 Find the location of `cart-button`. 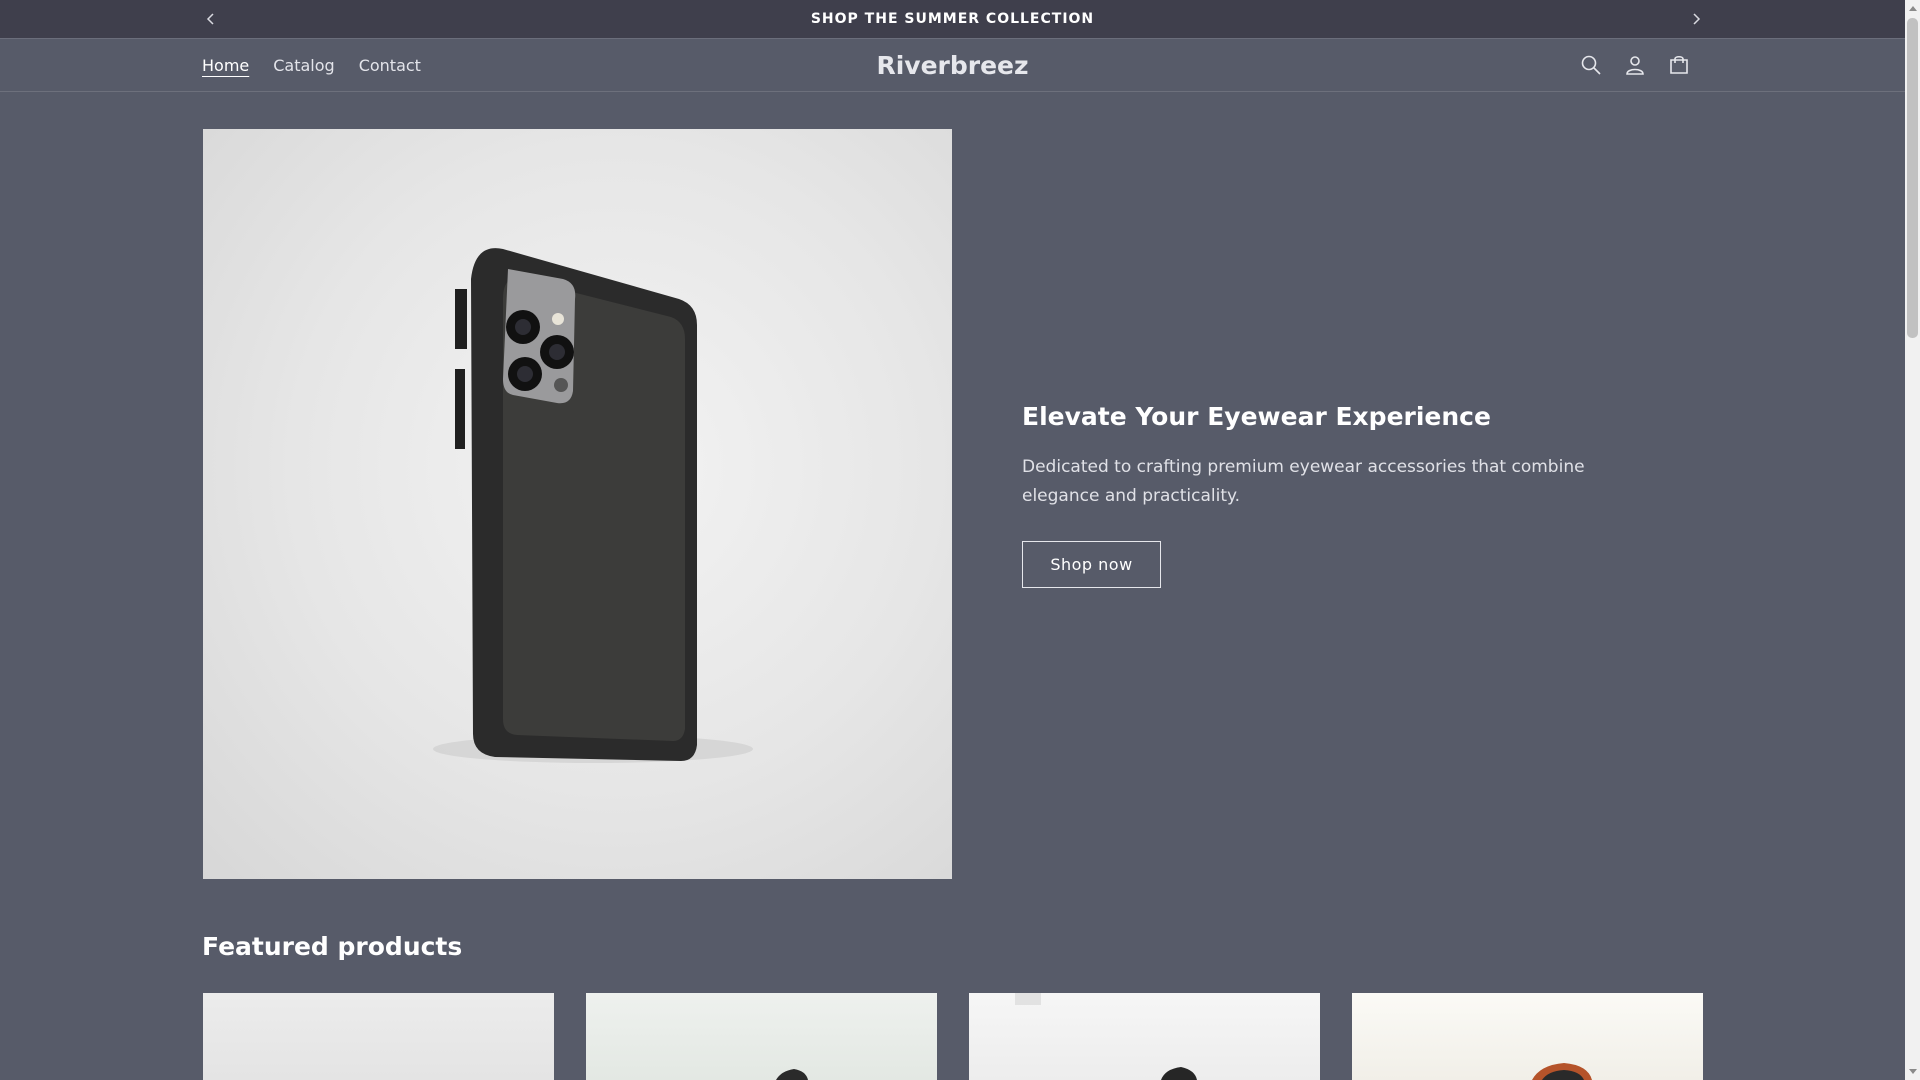

cart-button is located at coordinates (1679, 65).